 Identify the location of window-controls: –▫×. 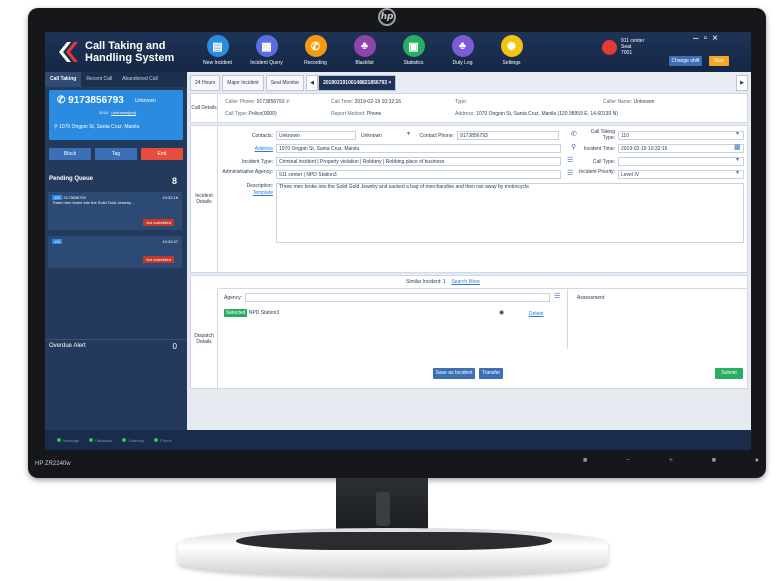
(708, 38).